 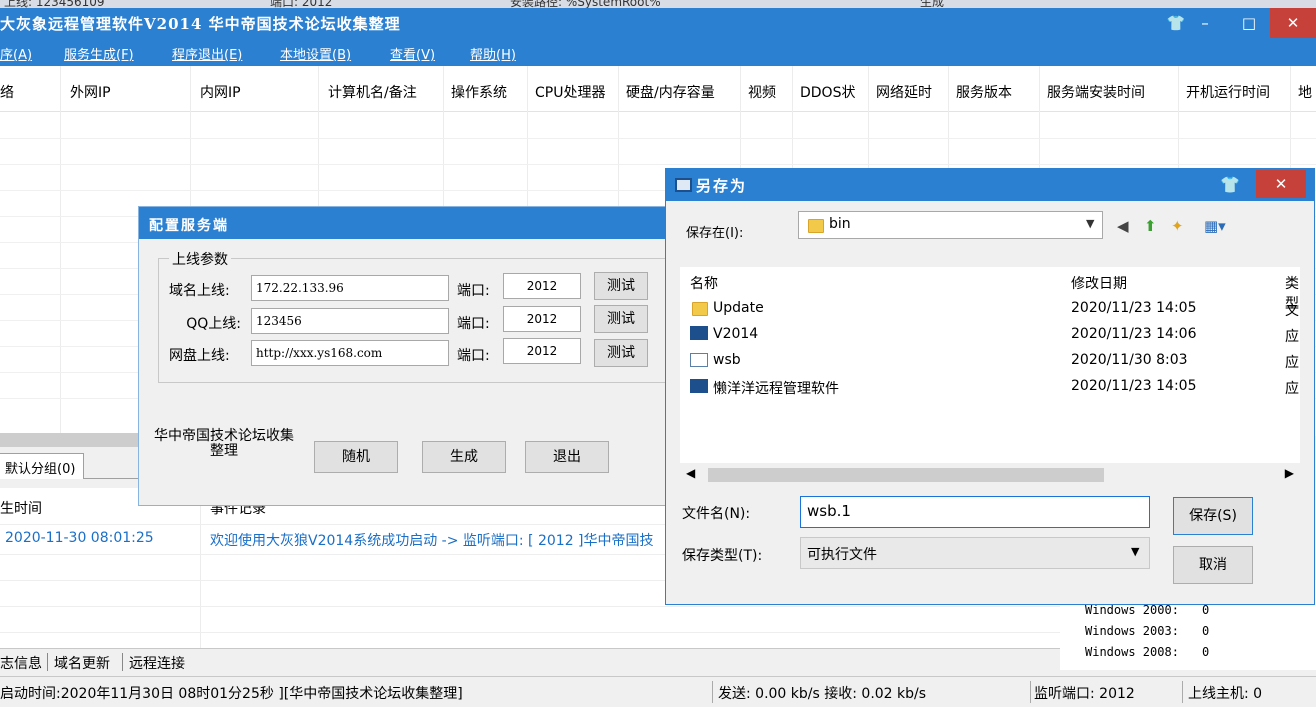 What do you see at coordinates (479, 92) in the screenshot?
I see `column-header: 操作系统` at bounding box center [479, 92].